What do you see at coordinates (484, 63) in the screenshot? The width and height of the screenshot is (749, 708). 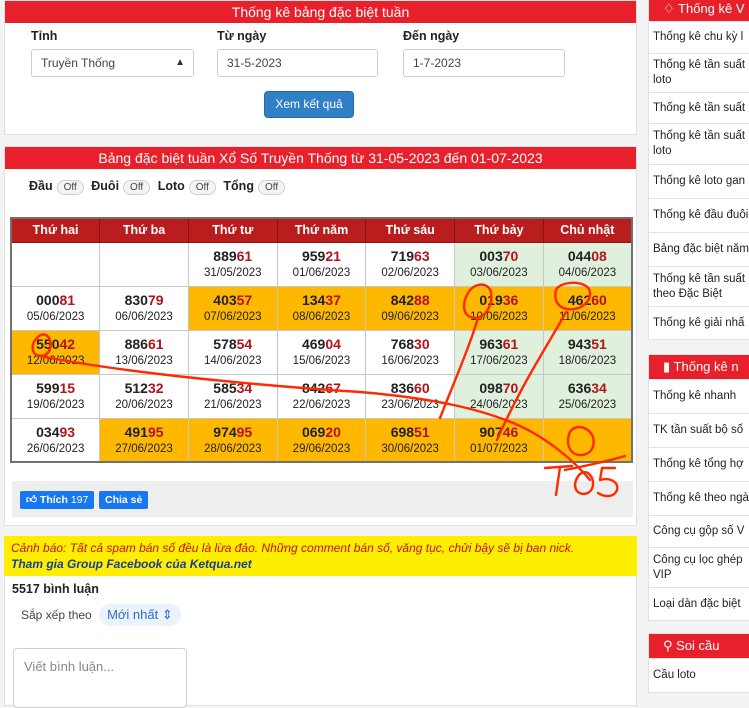 I see `to-date-input: 1-7-2023` at bounding box center [484, 63].